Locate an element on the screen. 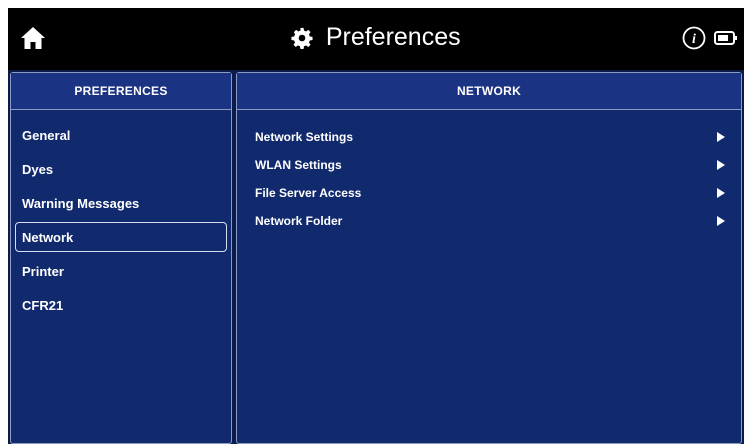 The width and height of the screenshot is (752, 446). network-settings-row: Network Settings is located at coordinates (495, 137).